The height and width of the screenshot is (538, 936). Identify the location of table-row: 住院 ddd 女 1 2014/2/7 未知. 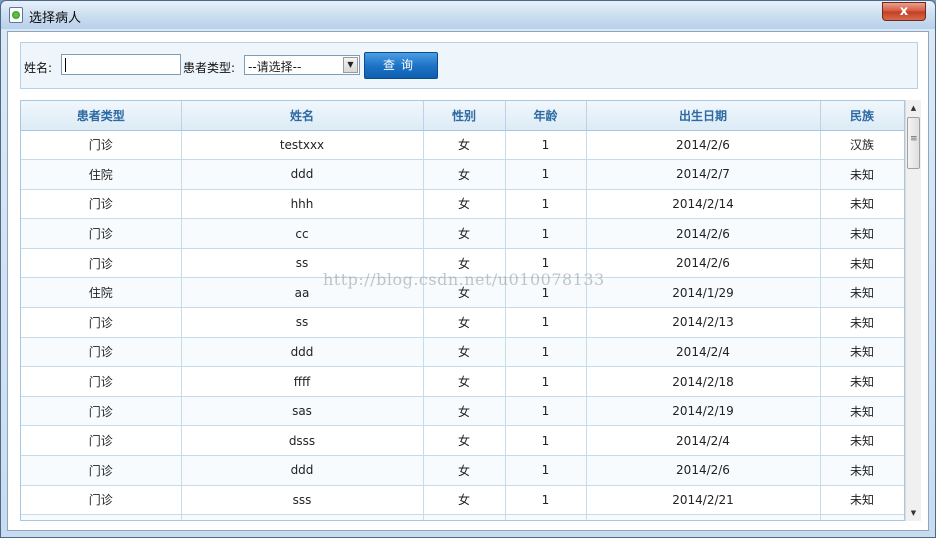
(462, 174).